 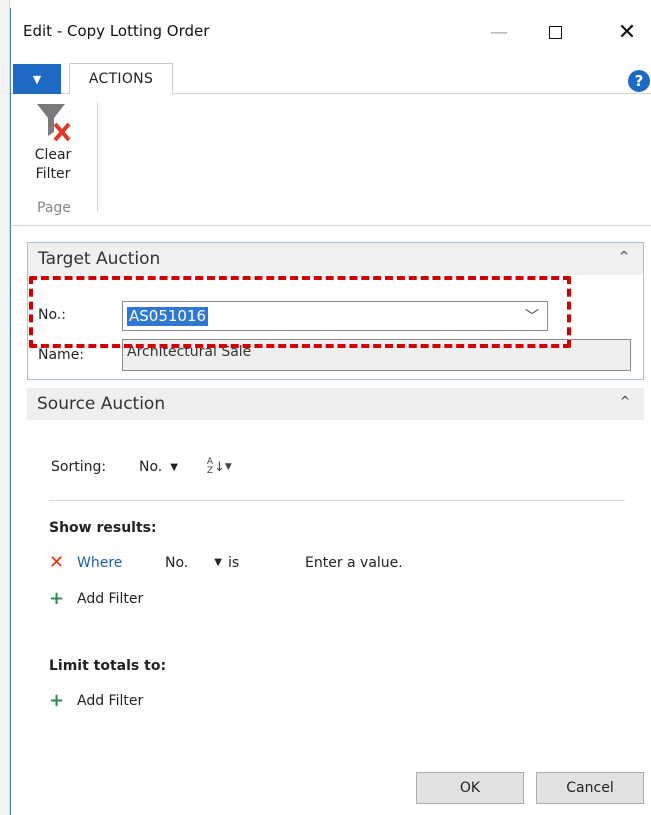 I want to click on source-auction-fasttab: Source Auction ^, so click(x=335, y=404).